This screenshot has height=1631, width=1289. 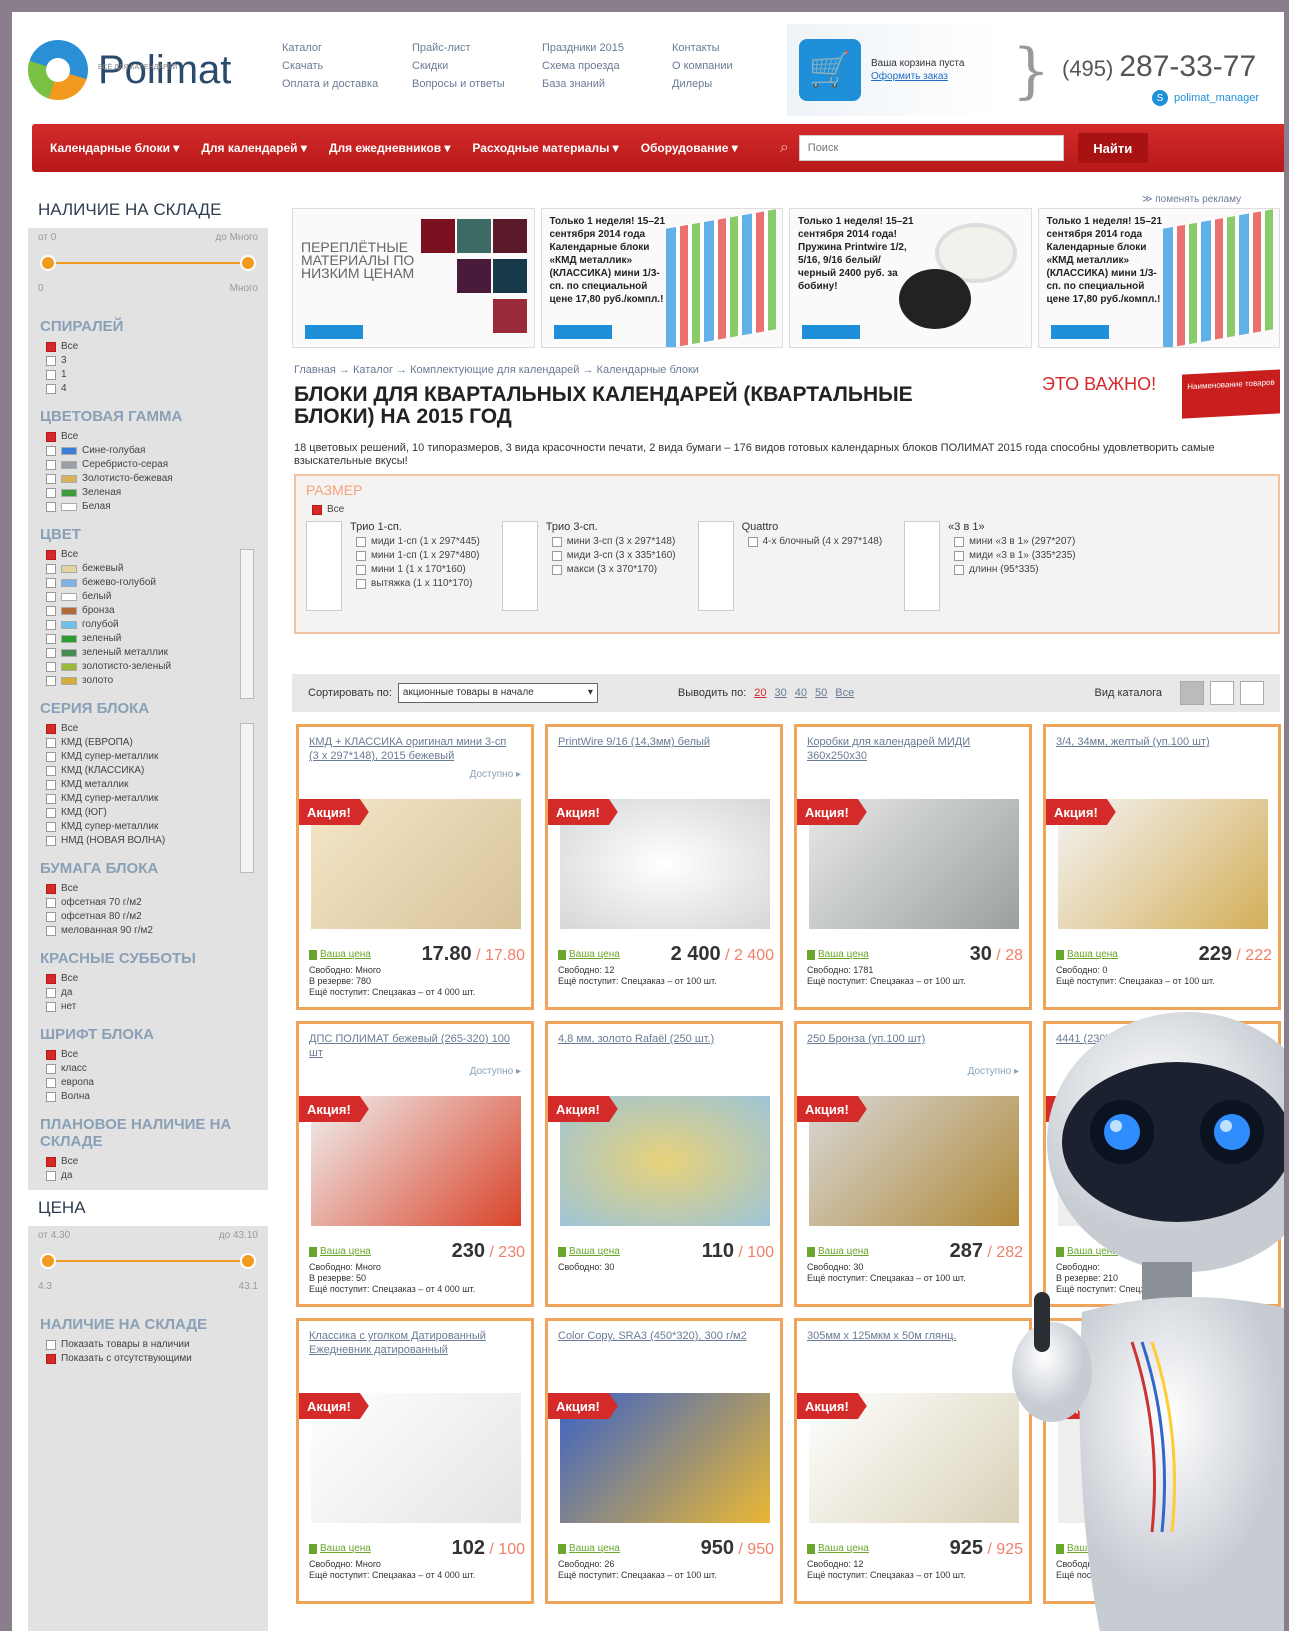 I want to click on topnav-link: Прайс-лист, so click(x=477, y=48).